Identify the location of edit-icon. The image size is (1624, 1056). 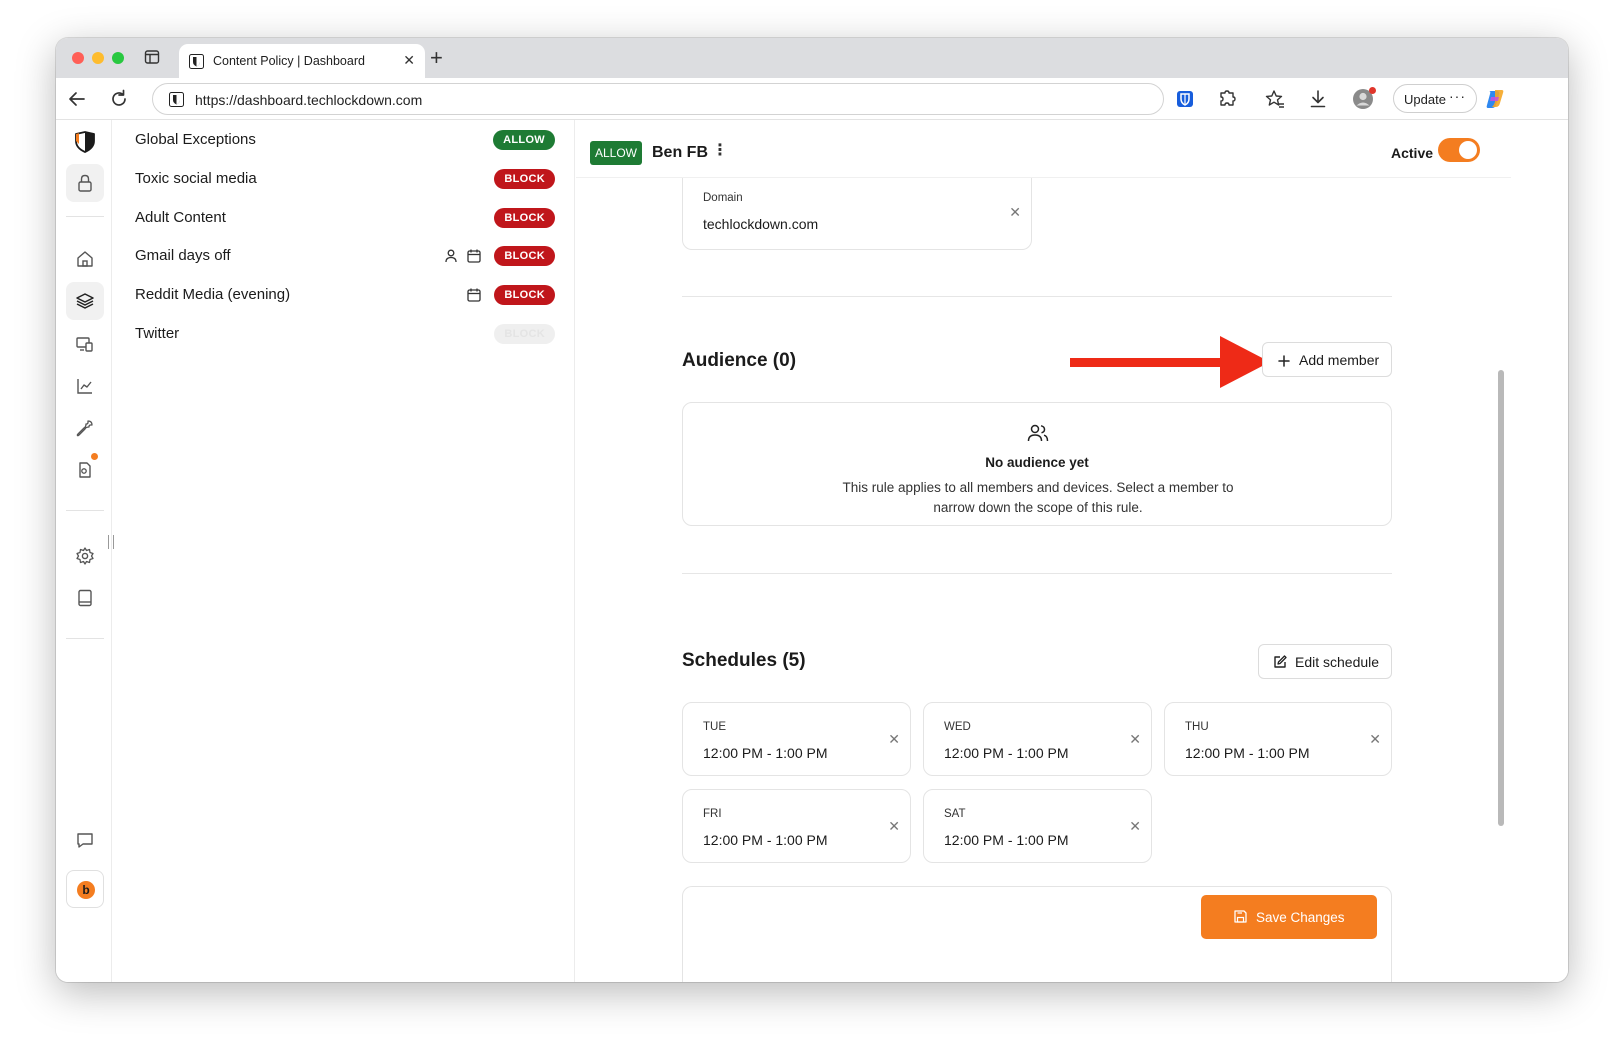
(1280, 661).